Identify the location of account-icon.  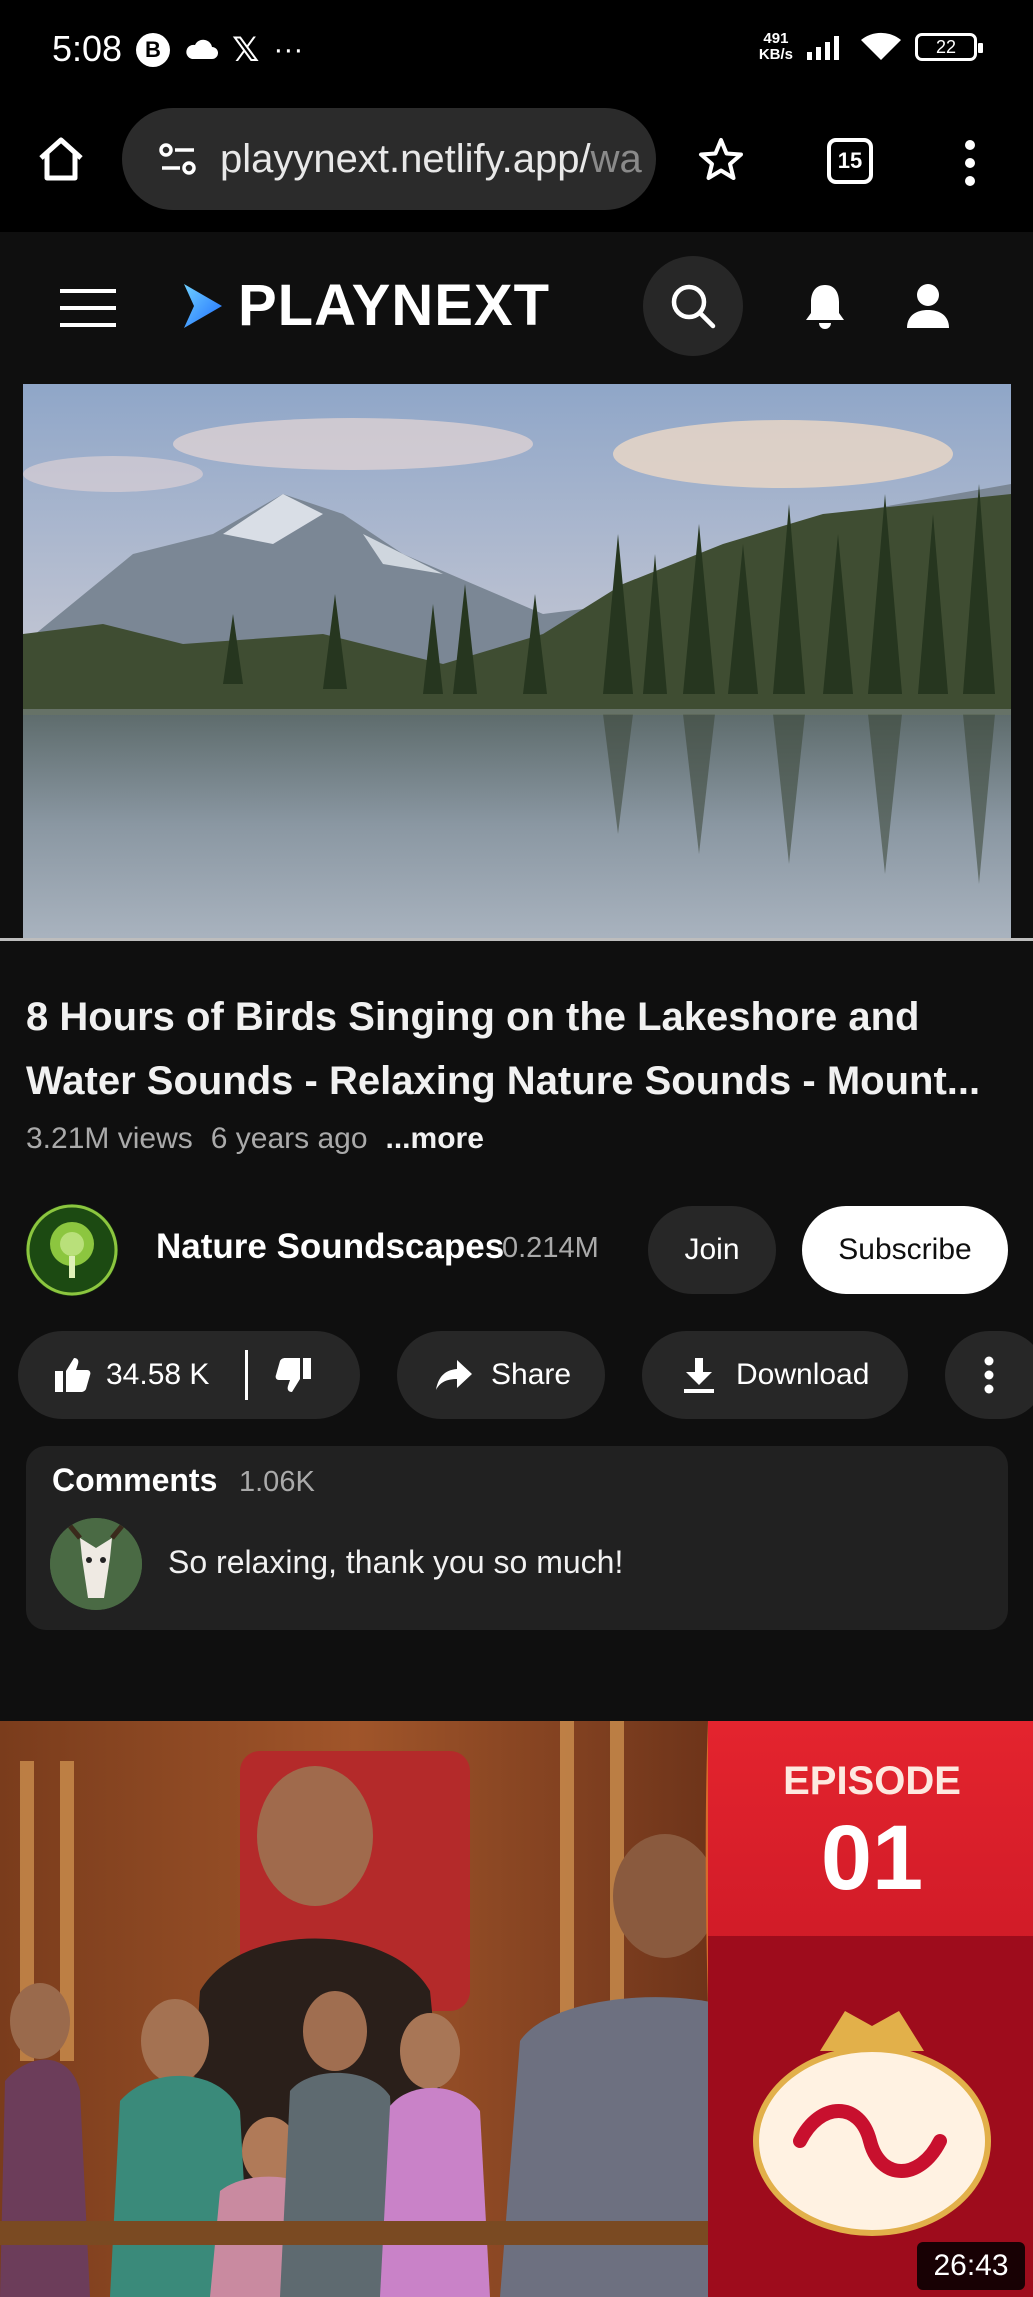
(928, 306).